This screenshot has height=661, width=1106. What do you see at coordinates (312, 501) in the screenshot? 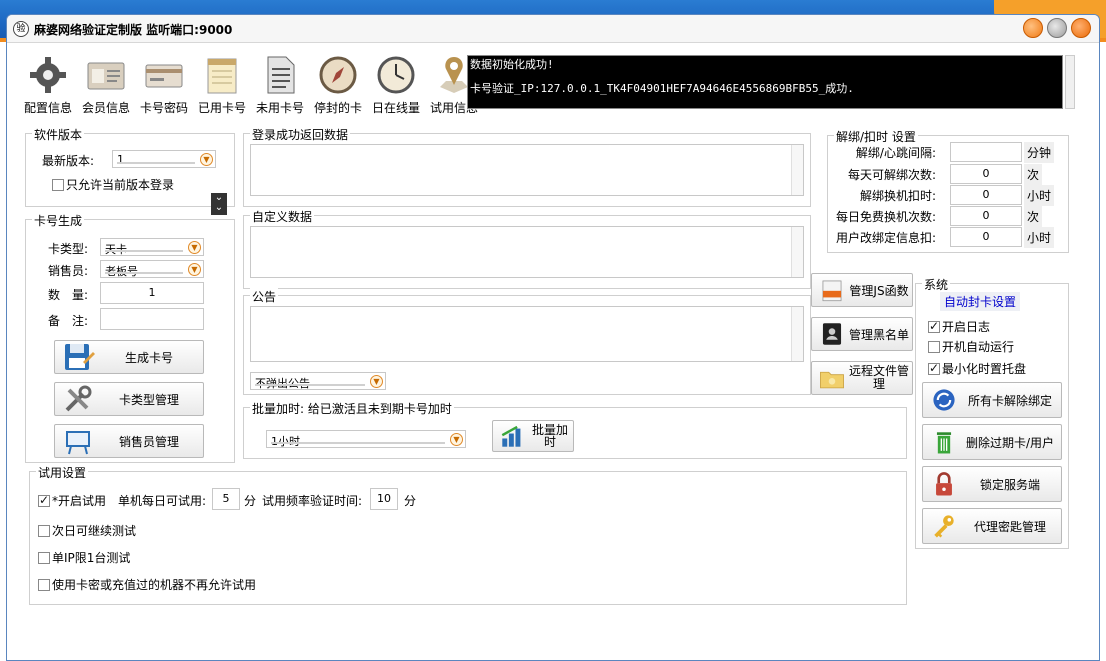
I see `trial-frequency-label: 试用频率验证时间:` at bounding box center [312, 501].